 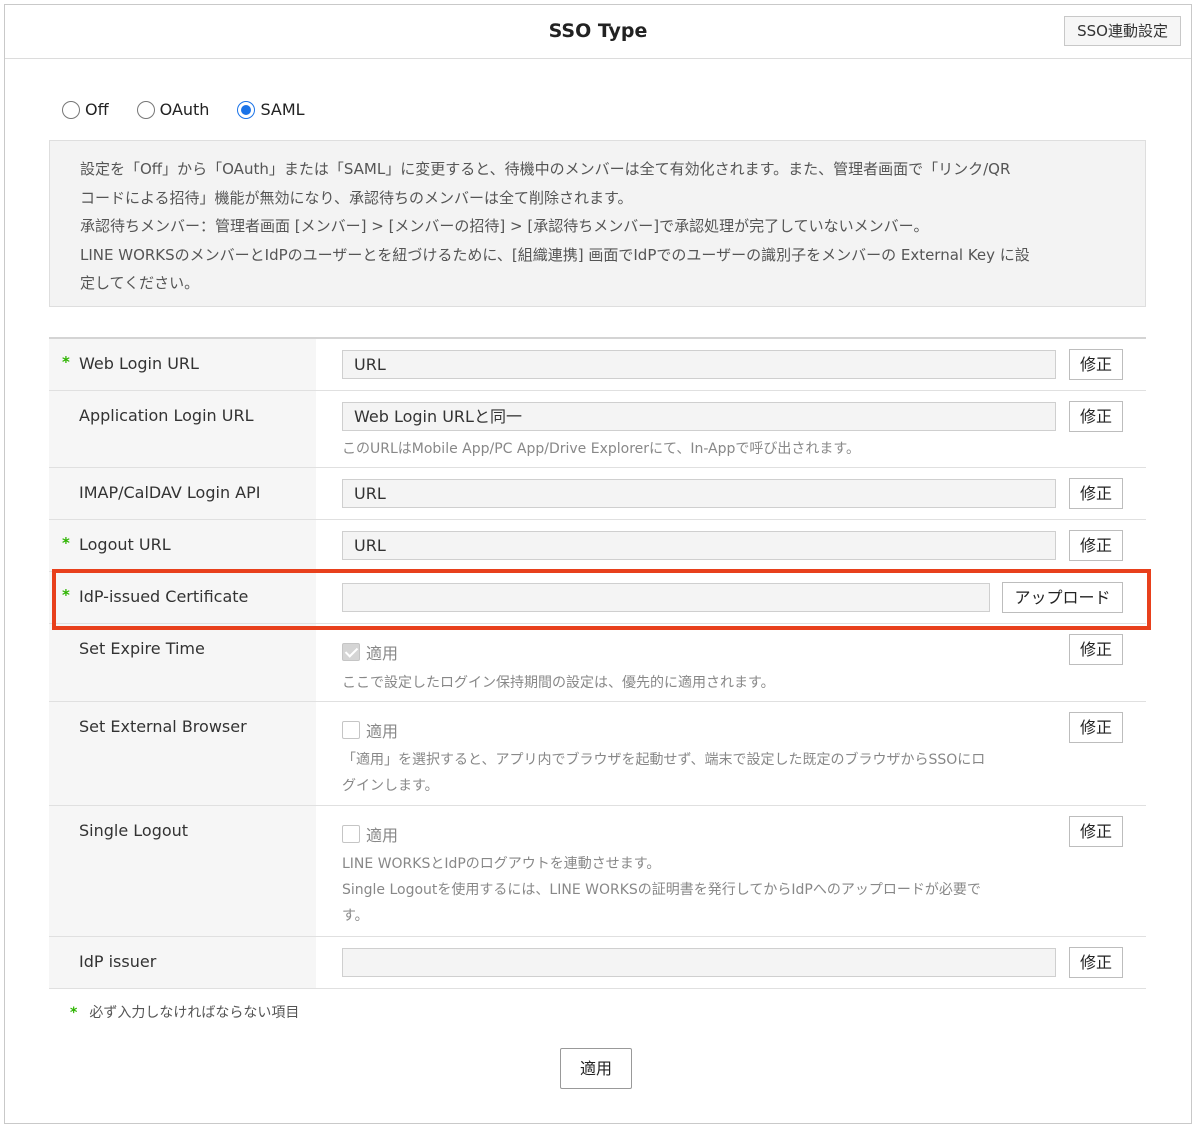 I want to click on apply-button: 適用, so click(x=596, y=1068).